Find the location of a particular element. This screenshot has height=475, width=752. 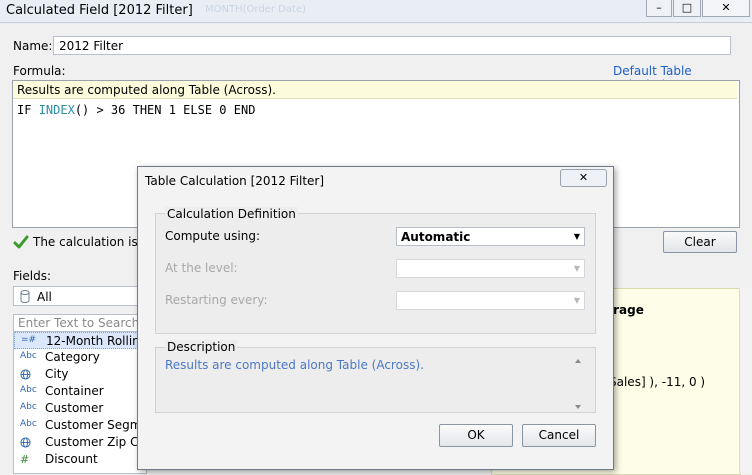

cancel-button: Cancel is located at coordinates (559, 435).